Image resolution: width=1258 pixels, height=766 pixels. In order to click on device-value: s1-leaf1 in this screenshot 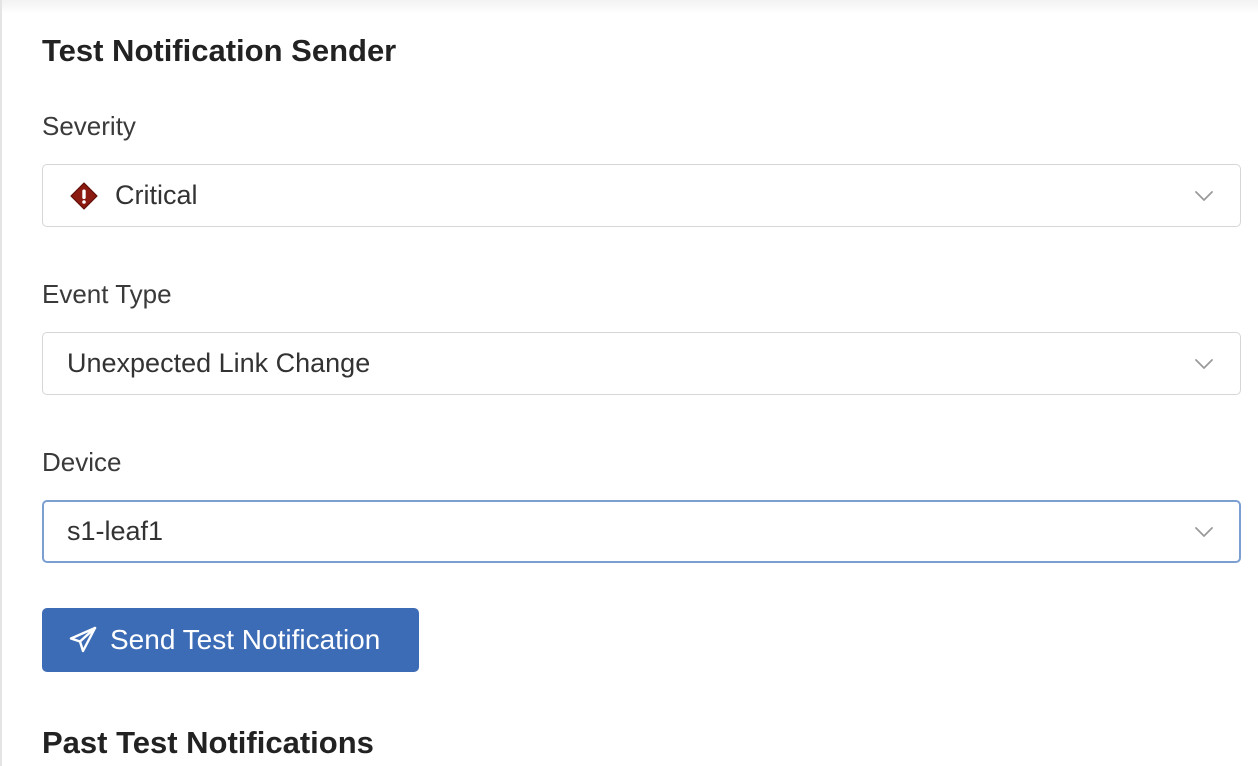, I will do `click(115, 531)`.